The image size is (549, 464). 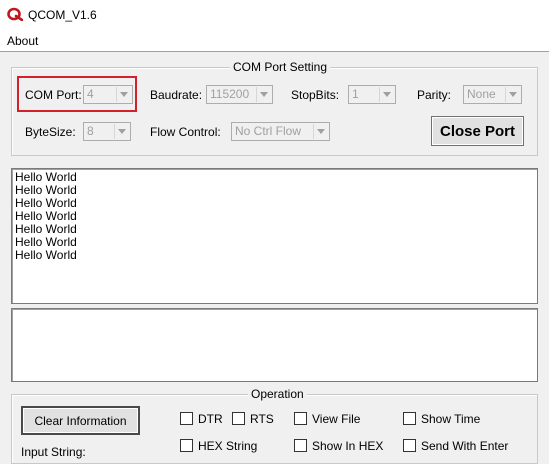 What do you see at coordinates (50, 132) in the screenshot?
I see `bytesize-label: ByteSize:` at bounding box center [50, 132].